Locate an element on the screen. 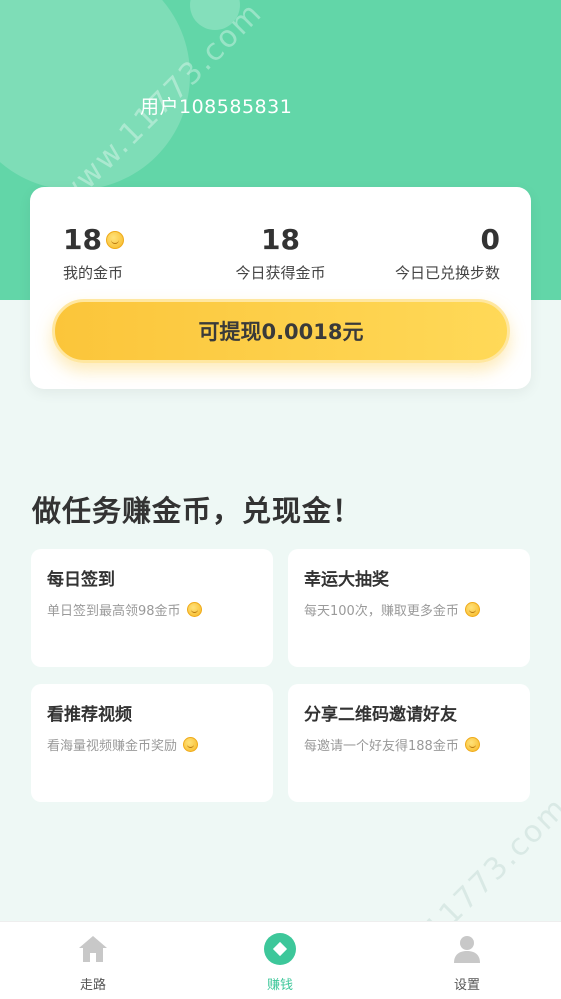 Image resolution: width=561 pixels, height=999 pixels. today-coins-label: 今日获得金币 is located at coordinates (280, 273).